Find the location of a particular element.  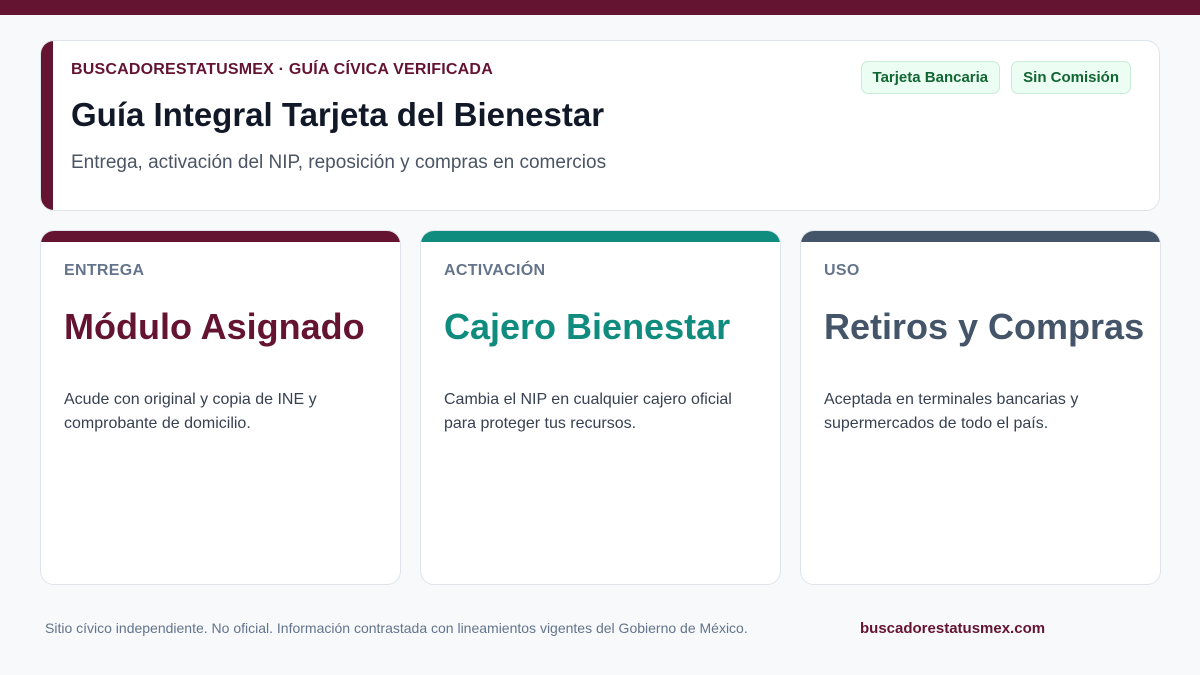

badge-group: Tarjeta Bancaria Sin Comisión is located at coordinates (995, 77).